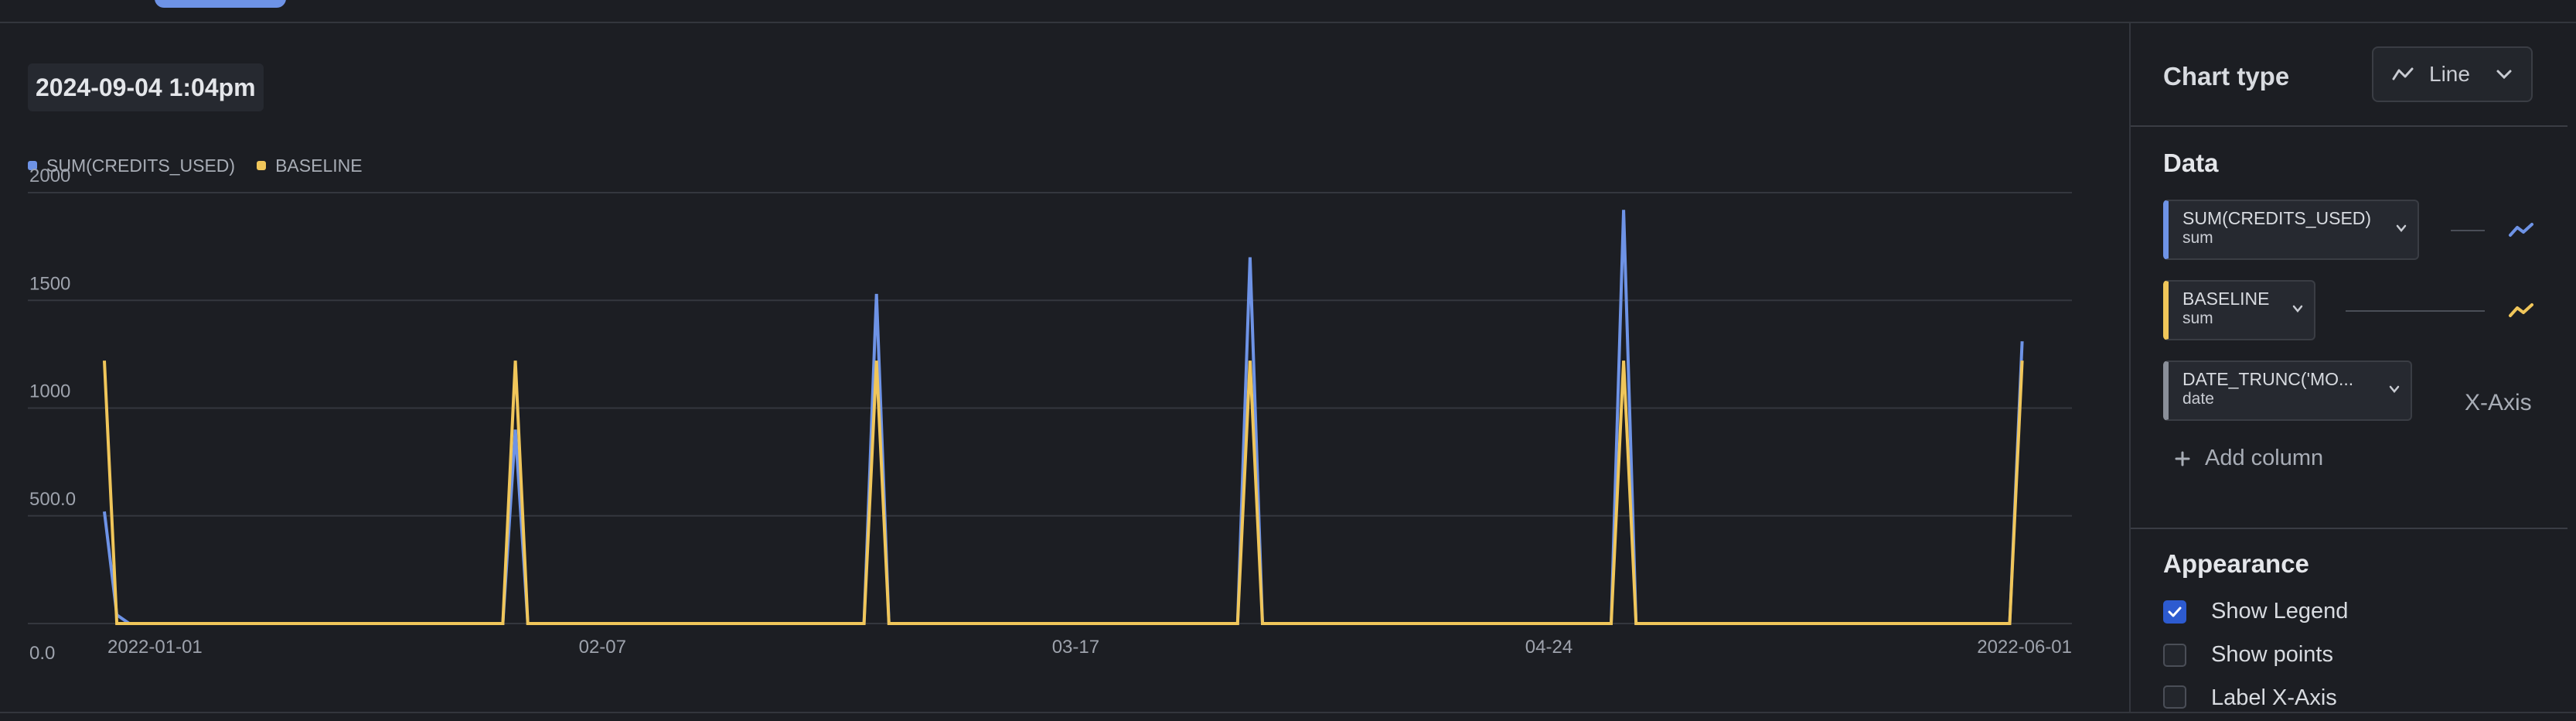 This screenshot has height=721, width=2576. I want to click on label-x-axis-option: Label X-Axis, so click(2250, 699).